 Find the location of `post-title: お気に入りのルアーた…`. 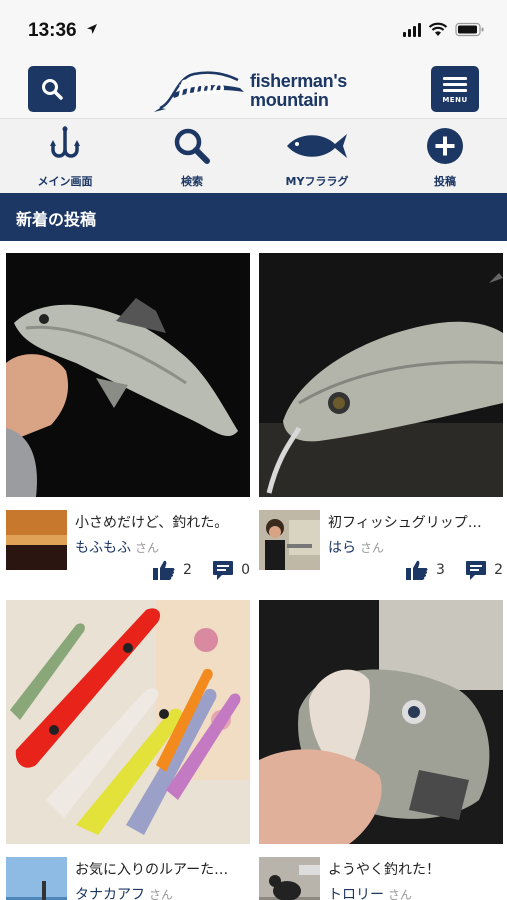

post-title: お気に入りのルアーた… is located at coordinates (164, 869).